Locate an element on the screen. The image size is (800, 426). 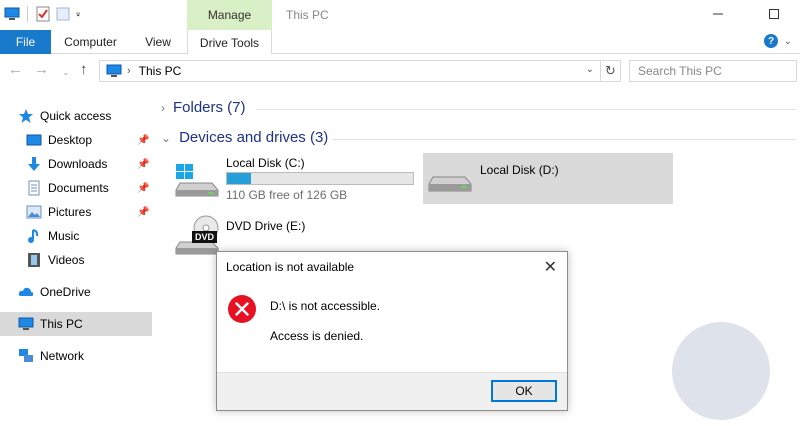
up-arrow-icon: ↑ is located at coordinates (84, 69).